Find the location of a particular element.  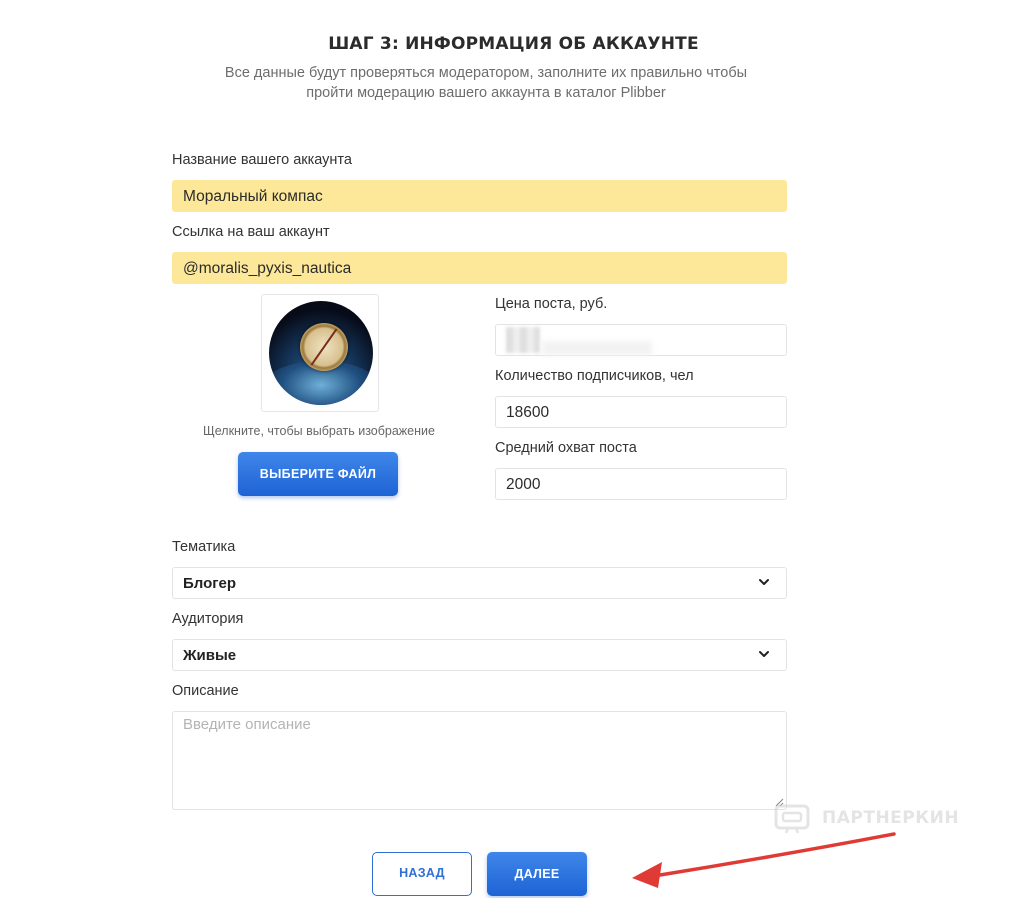

subscribers-input: 18600 is located at coordinates (641, 412).